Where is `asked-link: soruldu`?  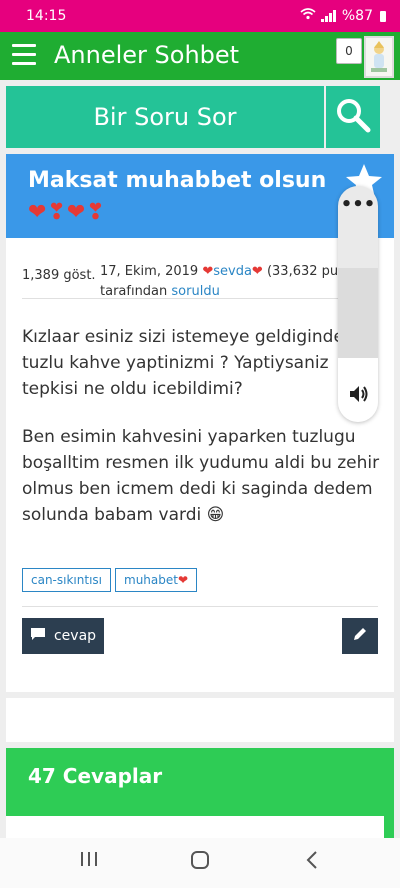
asked-link: soruldu is located at coordinates (195, 291).